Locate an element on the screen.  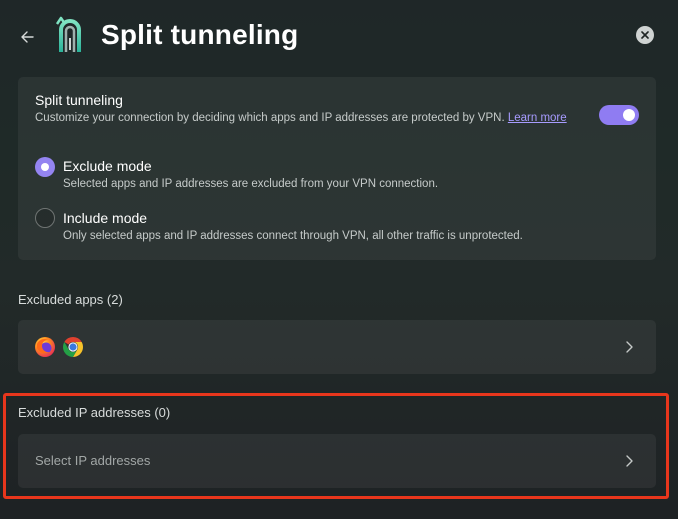
exclude-mode-label: Exclude mode is located at coordinates (107, 166).